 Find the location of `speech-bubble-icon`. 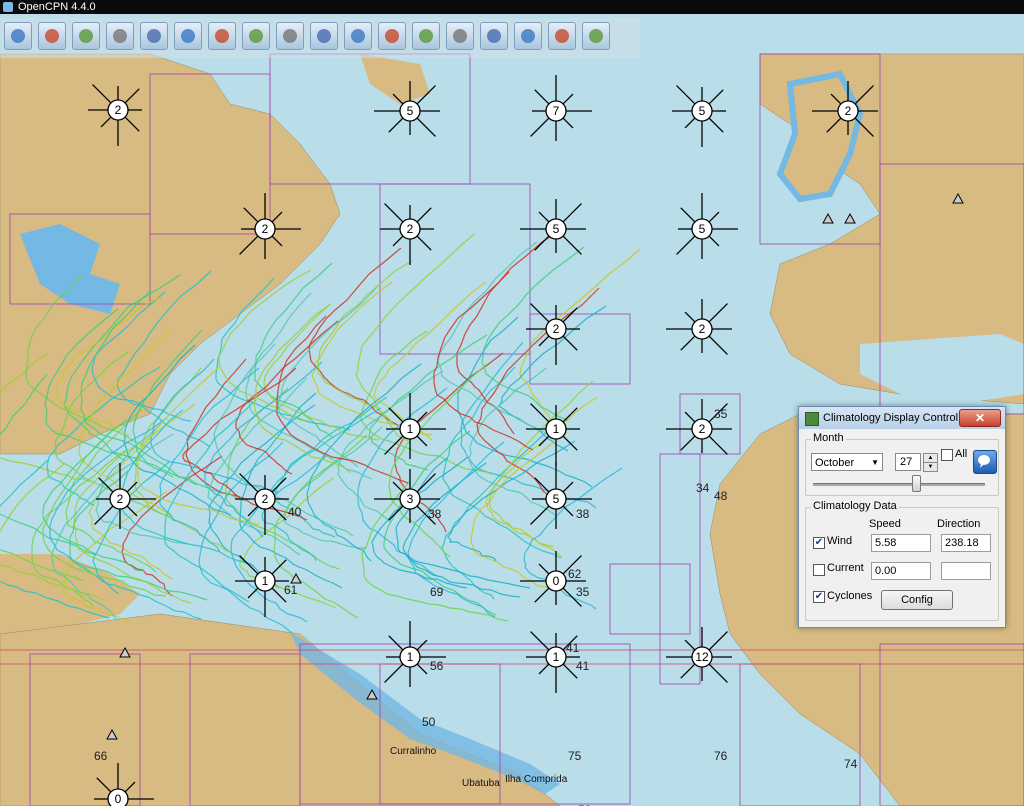

speech-bubble-icon is located at coordinates (984, 461).